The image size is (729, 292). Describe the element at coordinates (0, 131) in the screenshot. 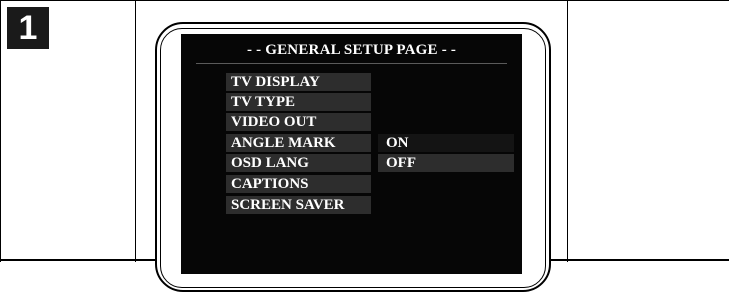

I see `left-border` at that location.